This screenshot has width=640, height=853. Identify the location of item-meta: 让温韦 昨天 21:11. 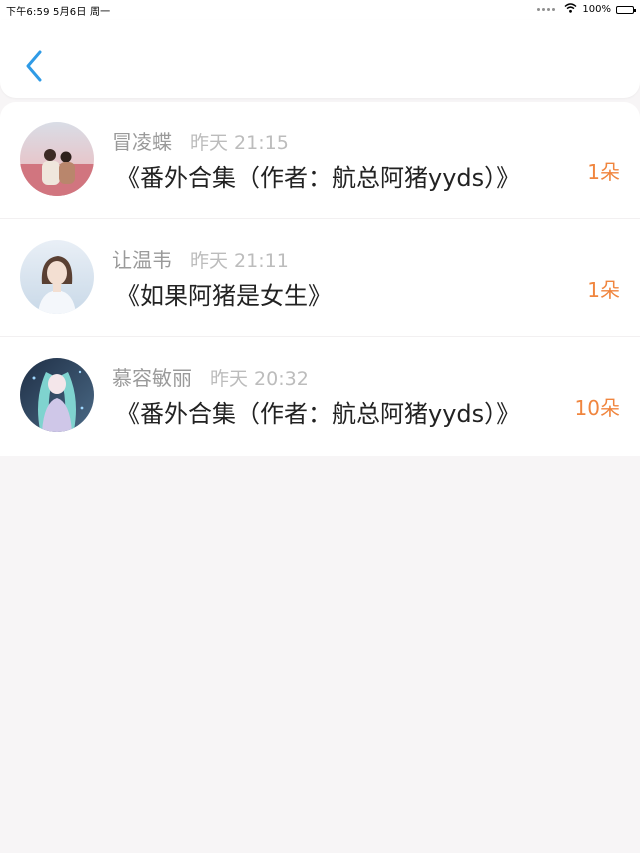
(200, 258).